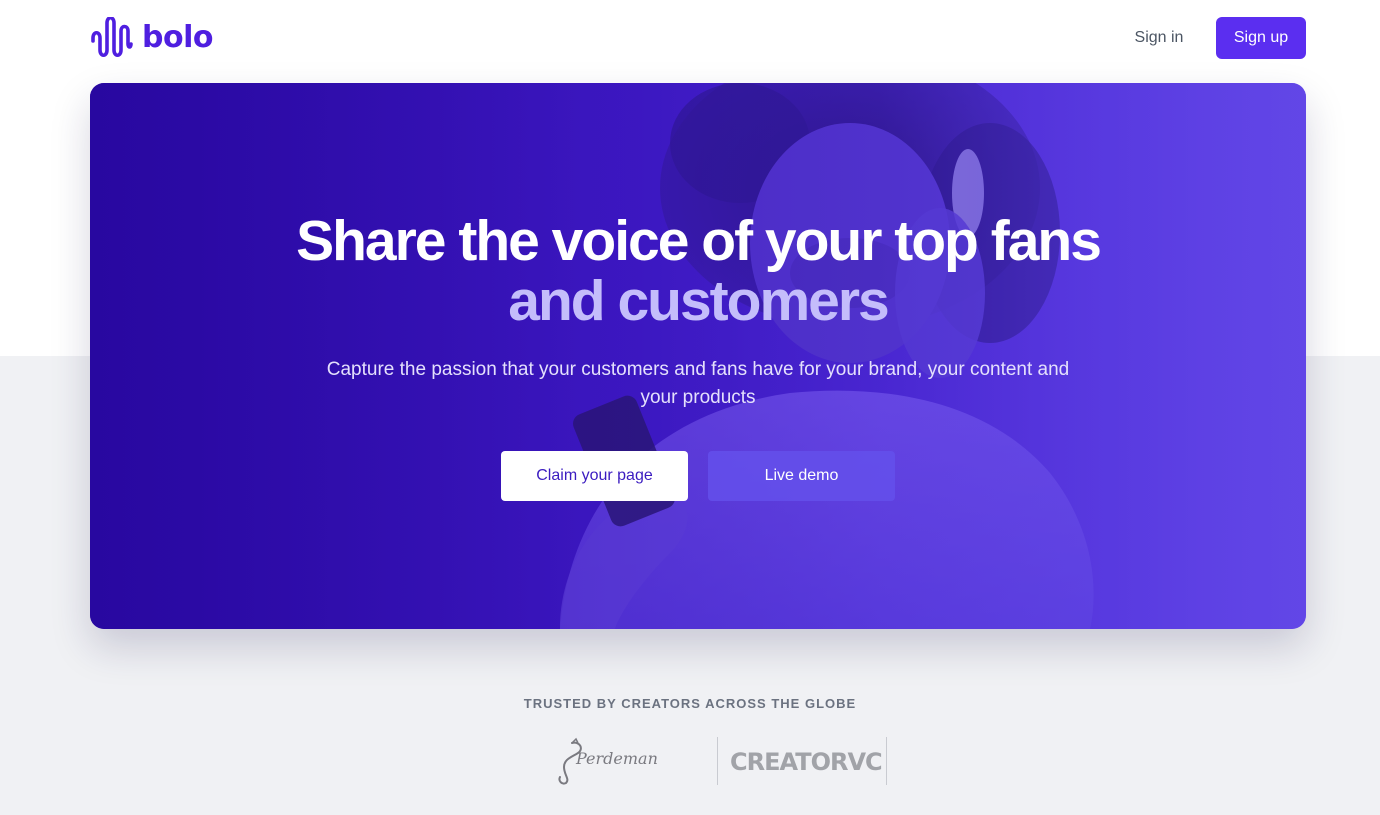  Describe the element at coordinates (1261, 38) in the screenshot. I see `sign-up-button: Sign up` at that location.